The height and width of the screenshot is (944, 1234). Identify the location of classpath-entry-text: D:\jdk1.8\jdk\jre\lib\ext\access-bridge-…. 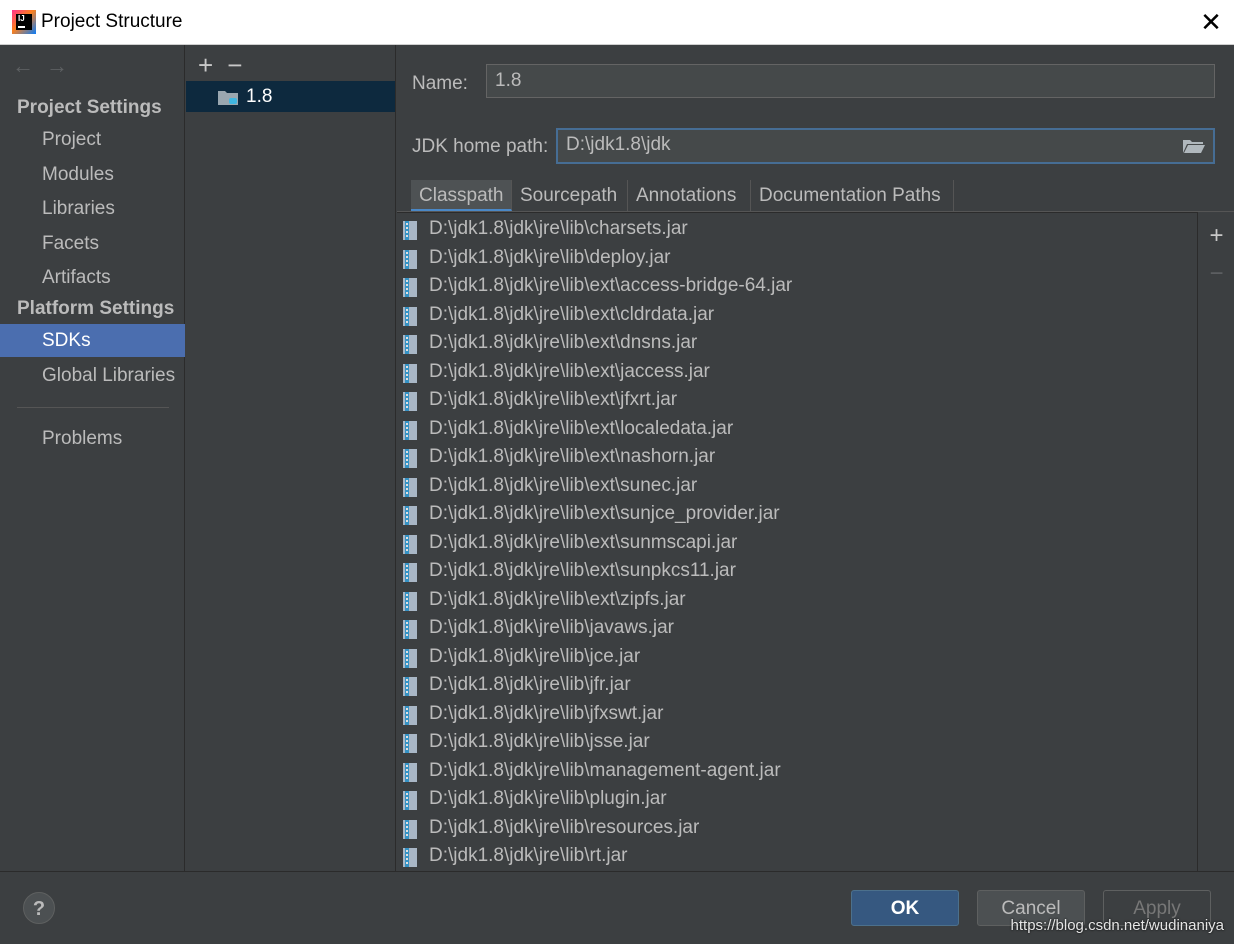
(611, 285).